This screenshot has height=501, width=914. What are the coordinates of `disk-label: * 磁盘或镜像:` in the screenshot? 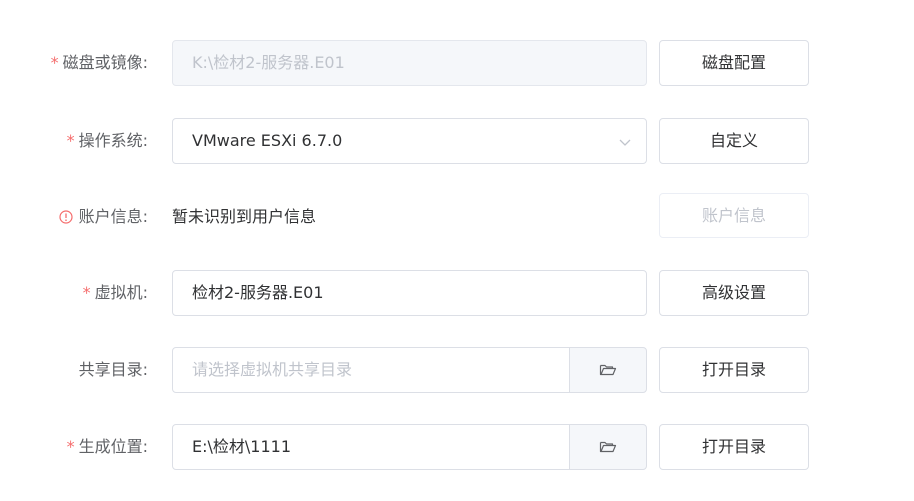 It's located at (99, 63).